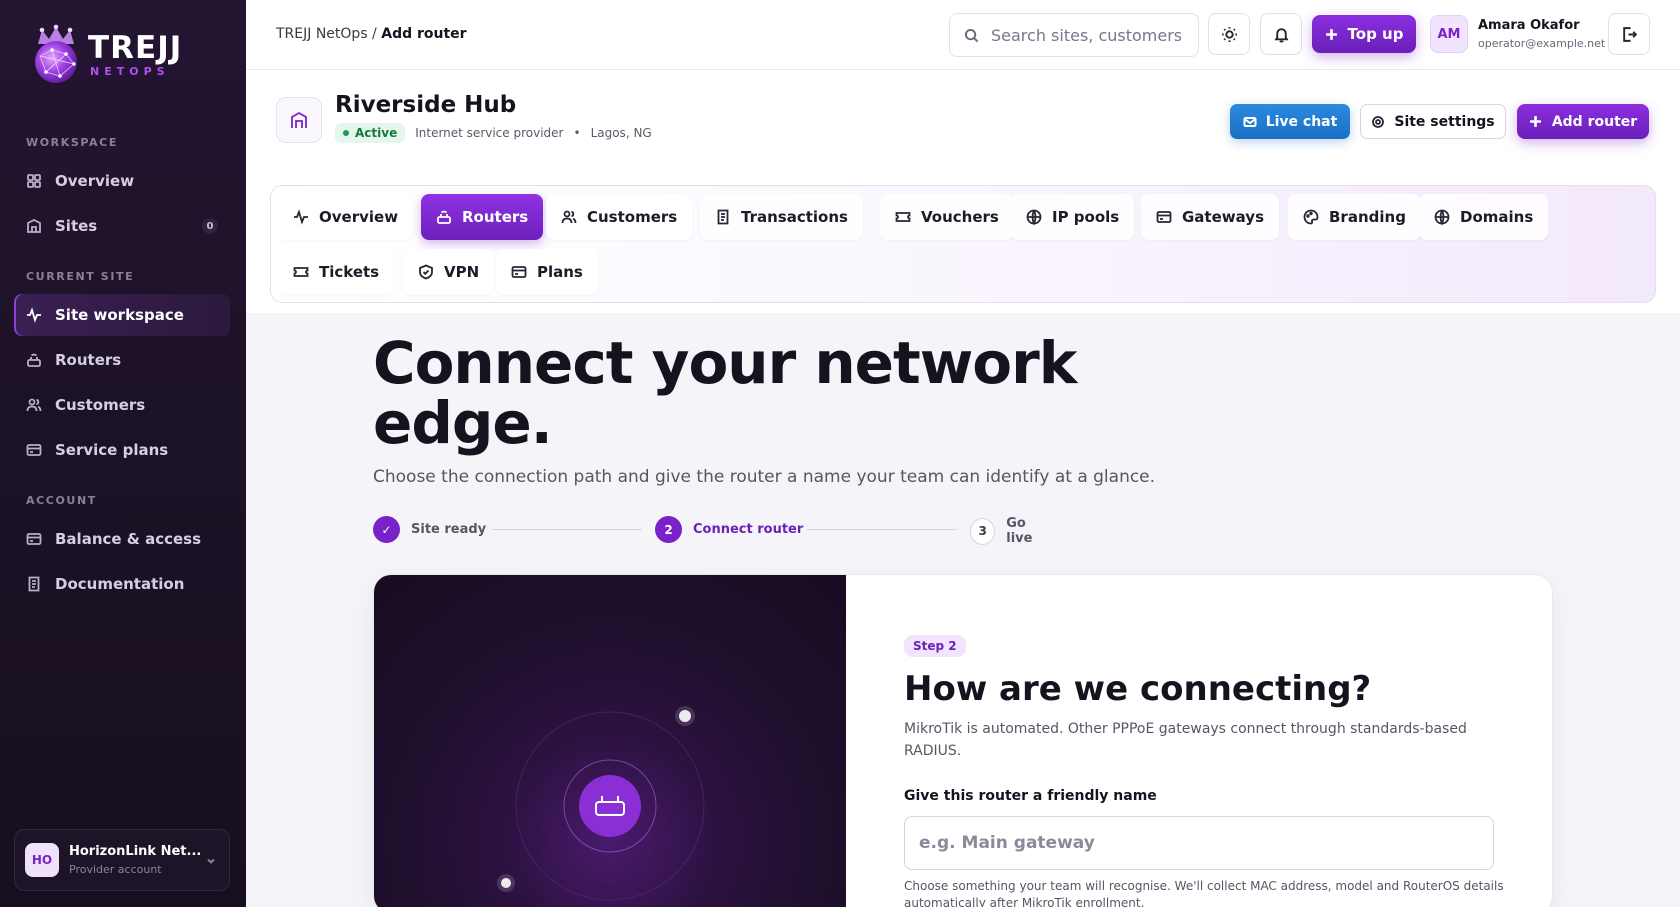  Describe the element at coordinates (449, 529) in the screenshot. I see `step-label: Site ready` at that location.